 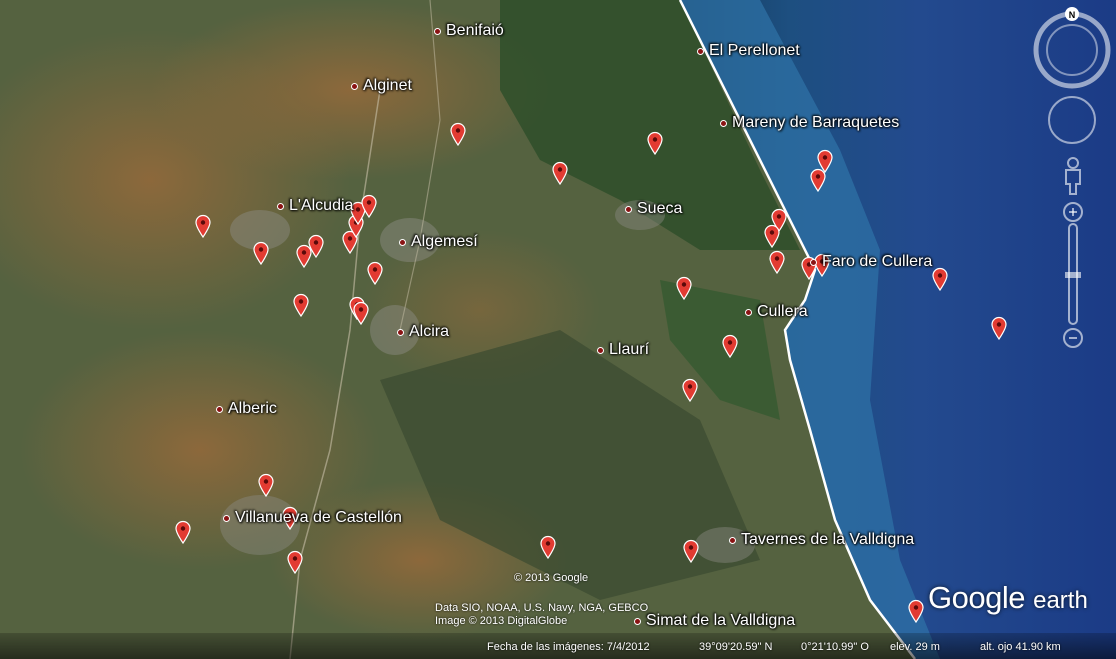 What do you see at coordinates (542, 608) in the screenshot?
I see `data-attribution: Data SIO, NOAA, U.S. Navy, NGA, GEBCO` at bounding box center [542, 608].